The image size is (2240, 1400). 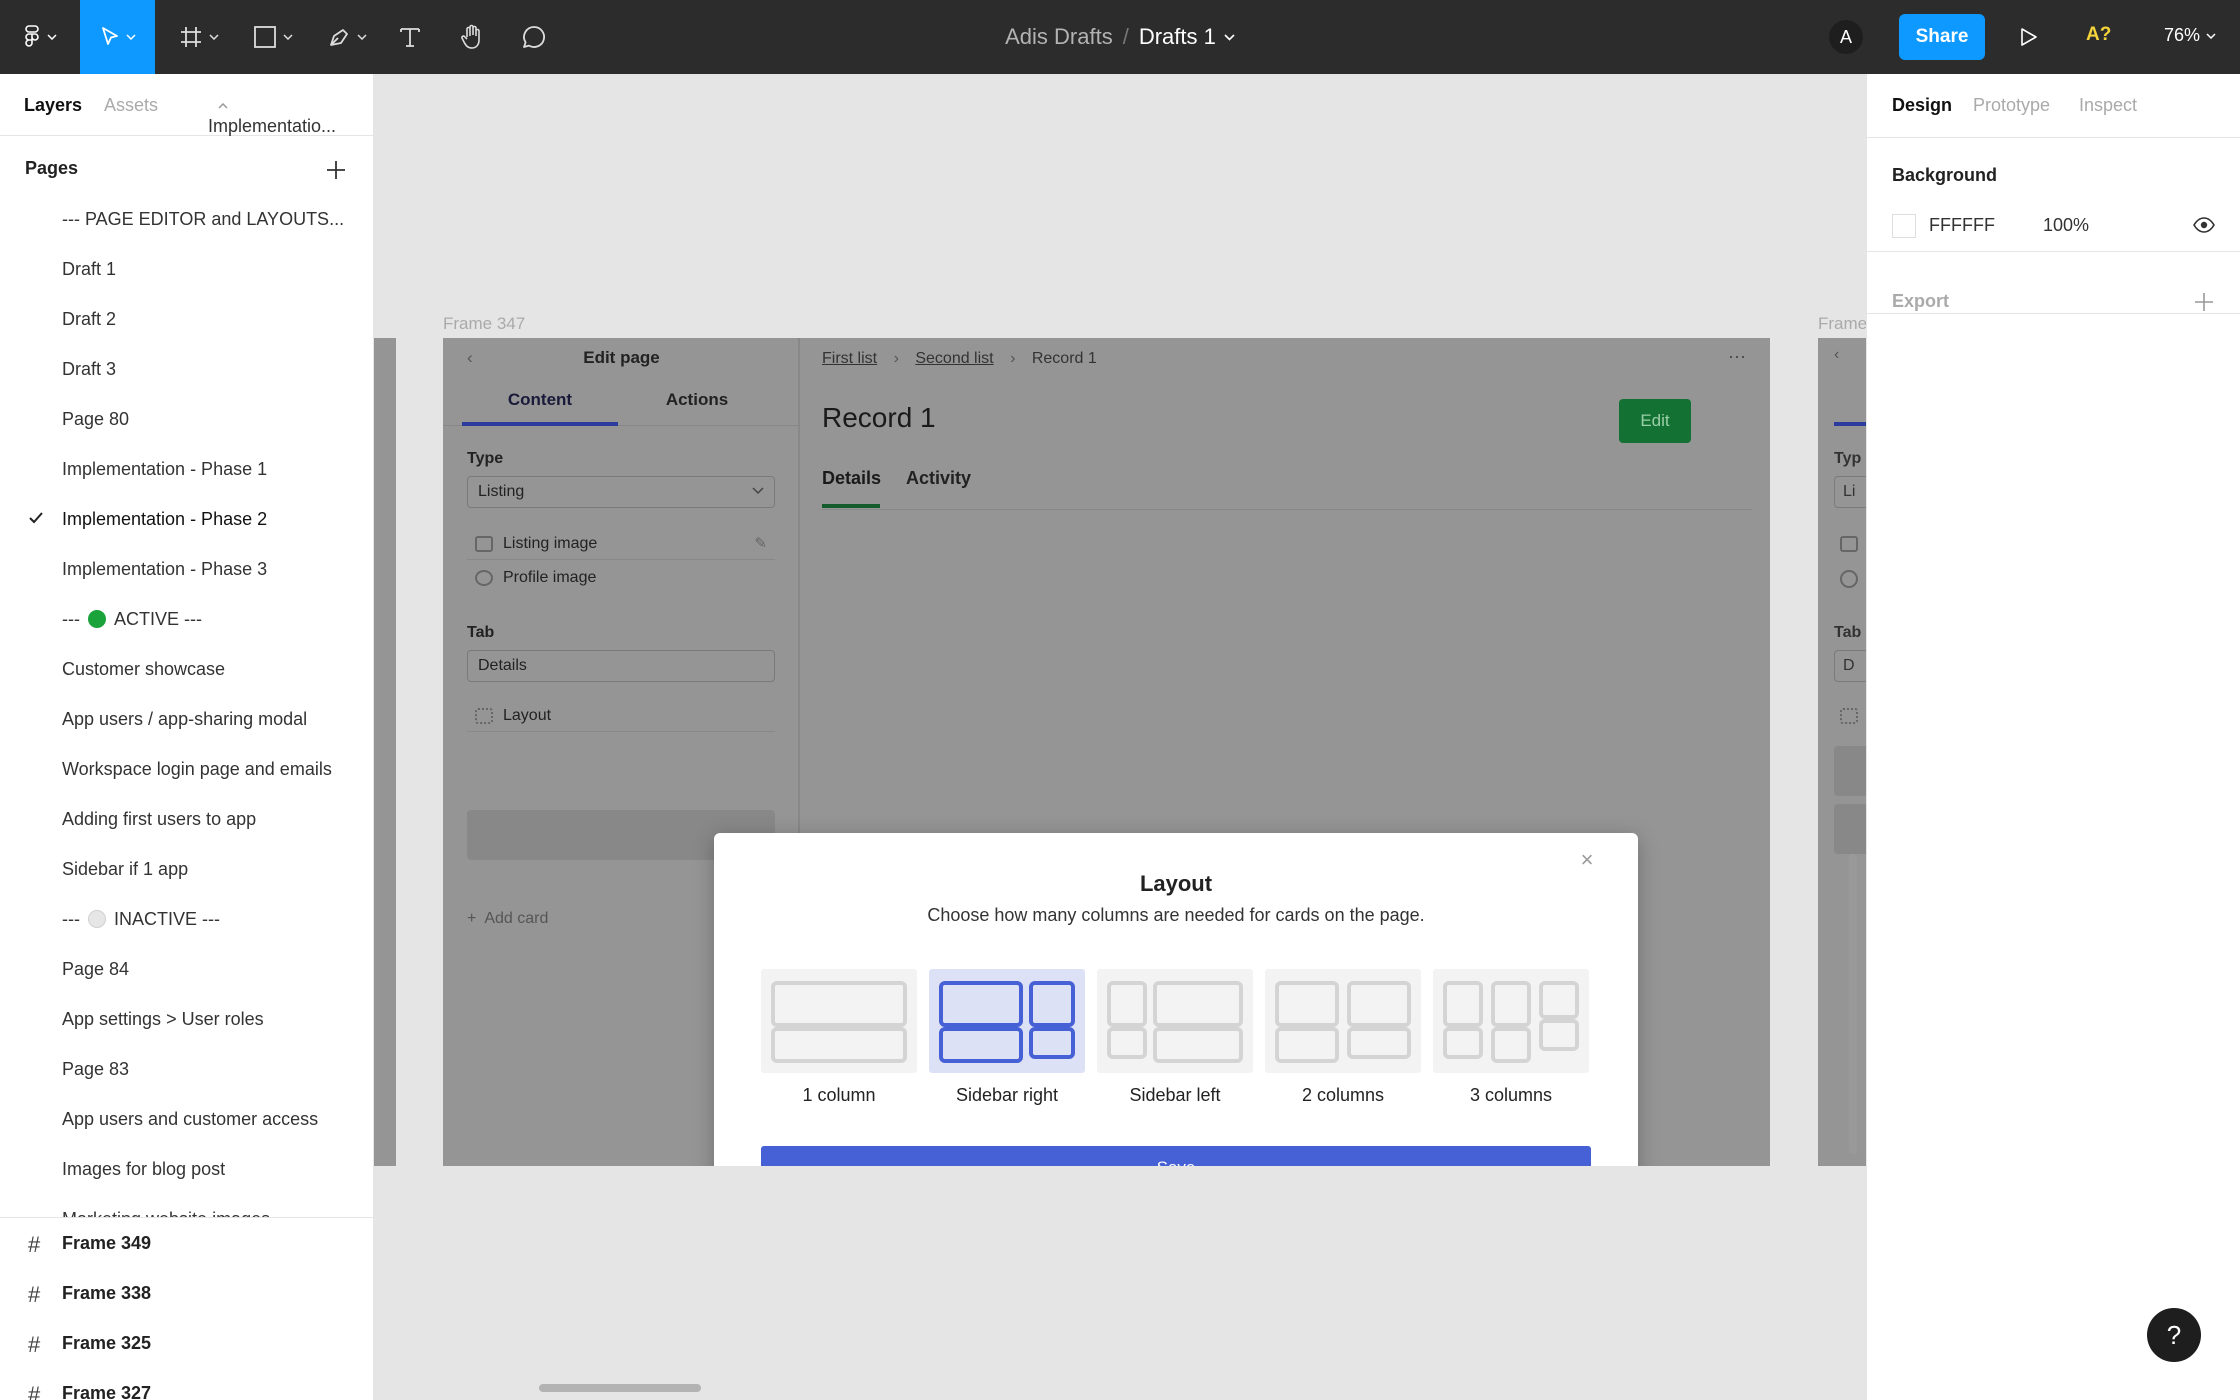 What do you see at coordinates (1846, 37) in the screenshot?
I see `user-avatar: A` at bounding box center [1846, 37].